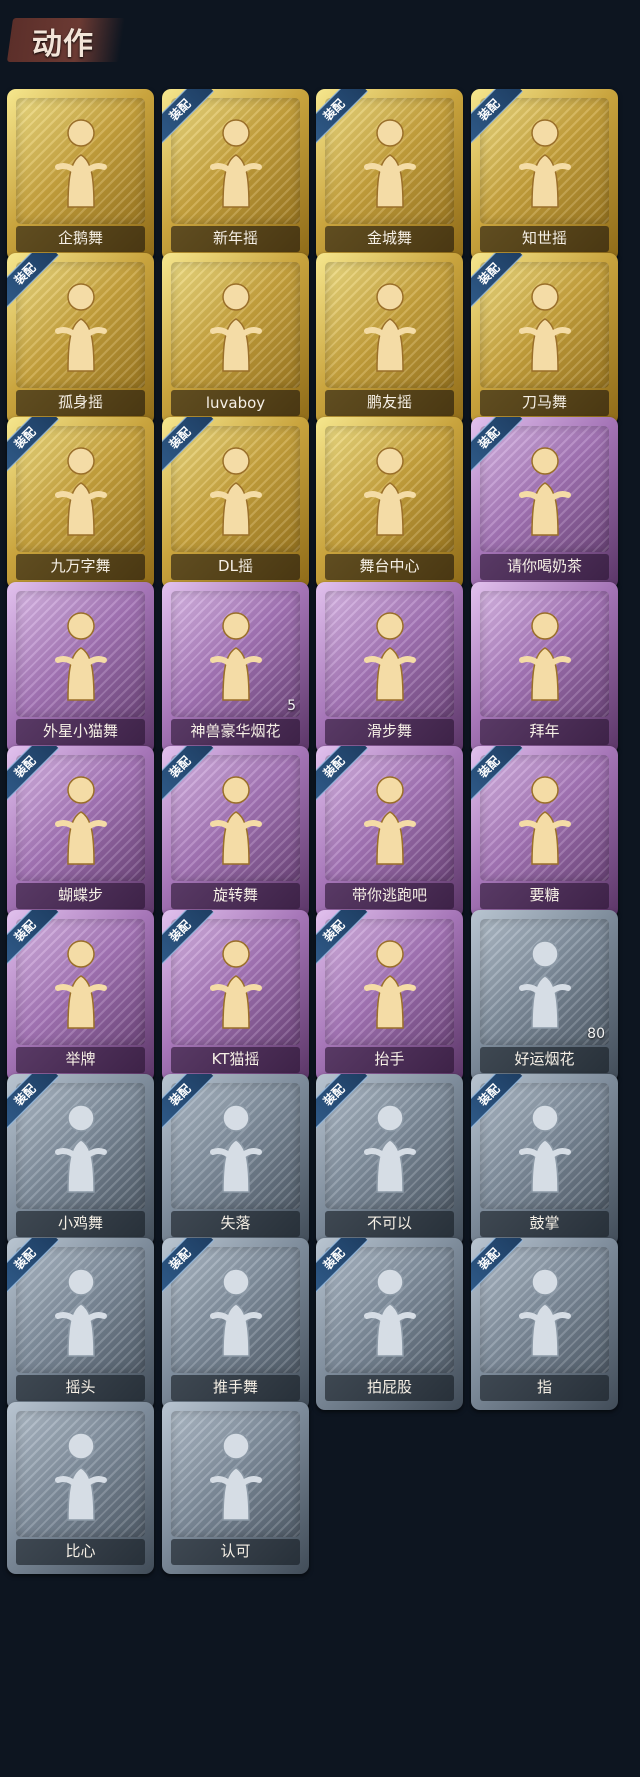  What do you see at coordinates (80, 175) in the screenshot?
I see `action-card: 企鹅舞` at bounding box center [80, 175].